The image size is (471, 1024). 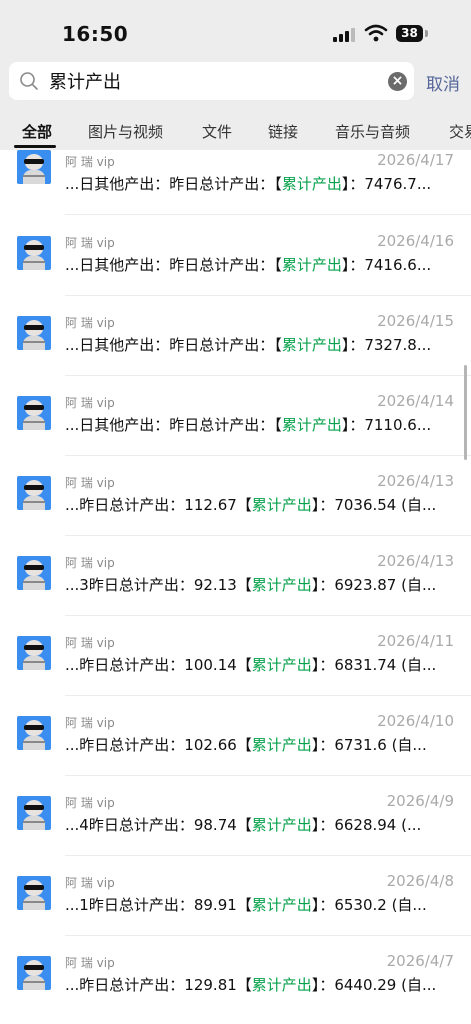 What do you see at coordinates (415, 160) in the screenshot?
I see `message-date: 2026/4/17` at bounding box center [415, 160].